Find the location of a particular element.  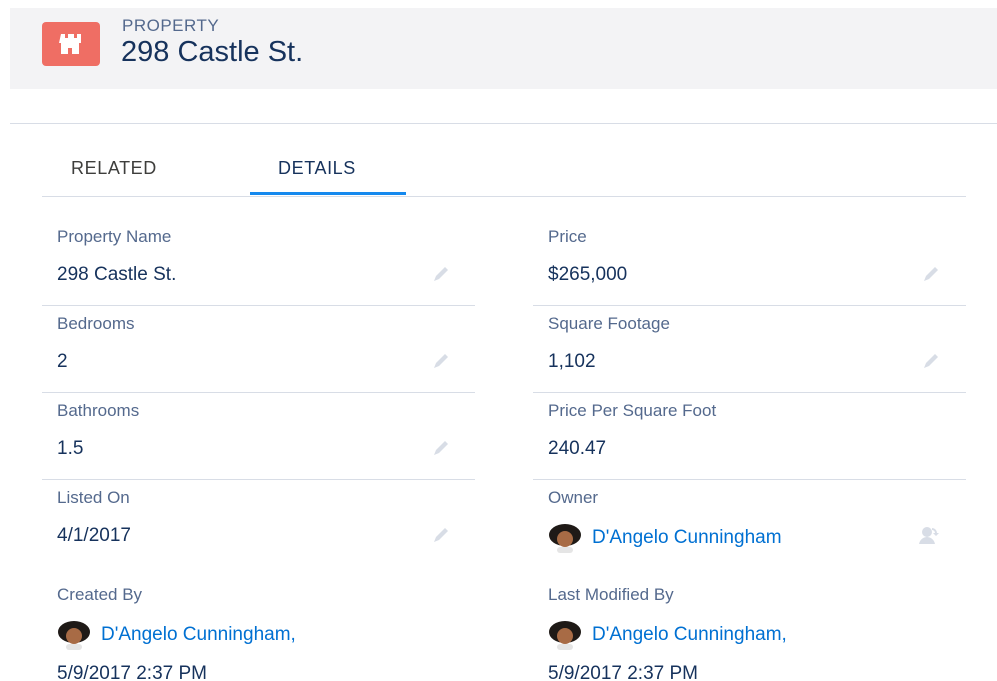

field-value: 240.47 is located at coordinates (577, 448).